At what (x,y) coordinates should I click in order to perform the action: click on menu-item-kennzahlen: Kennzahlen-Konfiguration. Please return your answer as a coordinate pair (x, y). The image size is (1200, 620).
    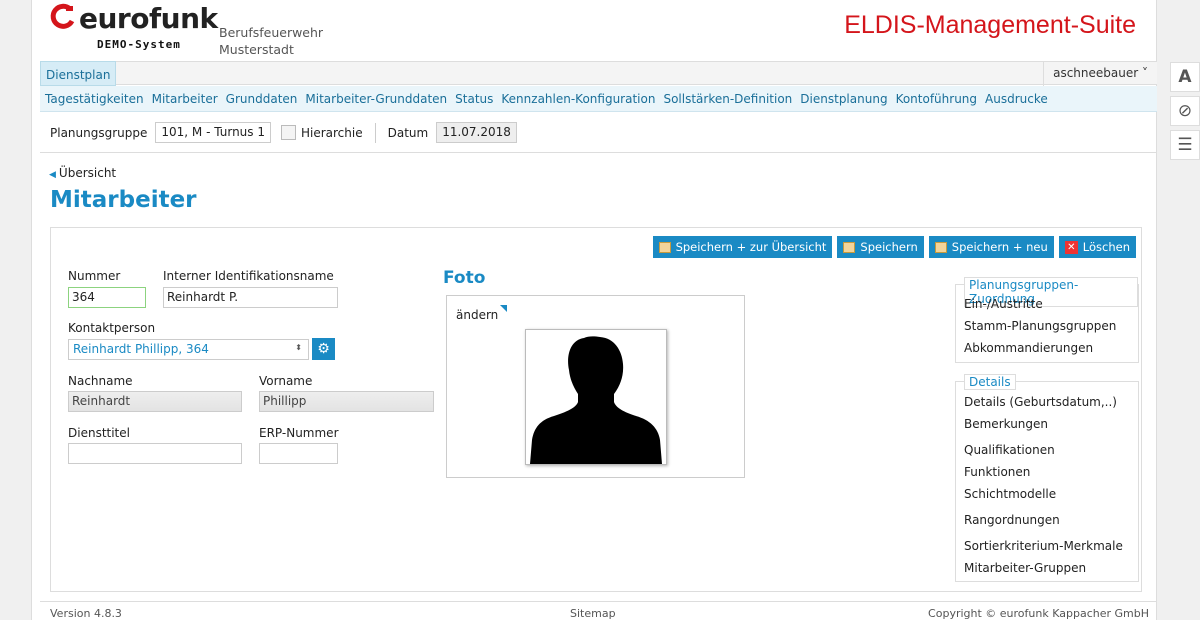
    Looking at the image, I should click on (578, 99).